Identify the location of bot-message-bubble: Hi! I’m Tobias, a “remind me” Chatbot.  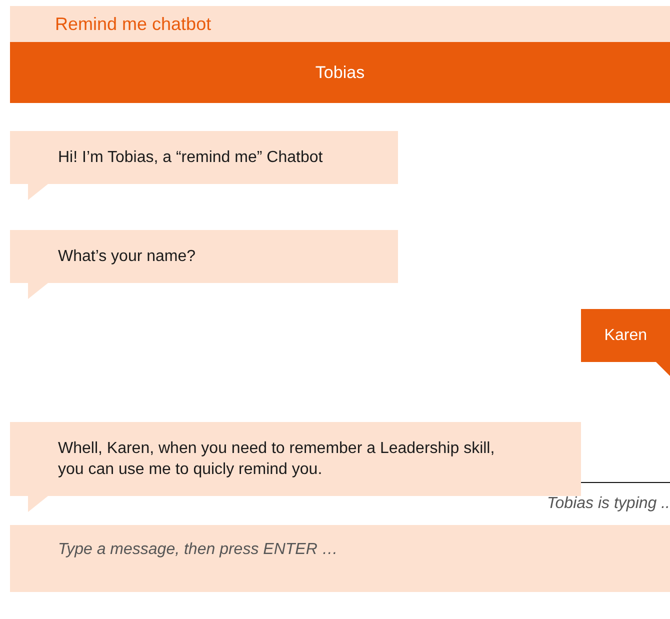
(204, 157).